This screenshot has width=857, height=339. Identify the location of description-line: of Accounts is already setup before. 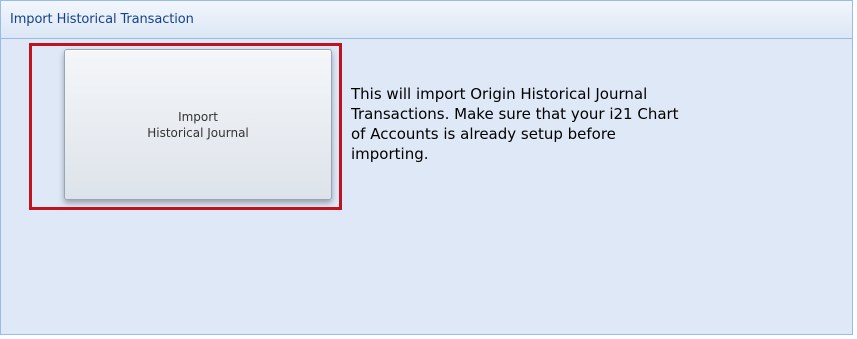
(483, 134).